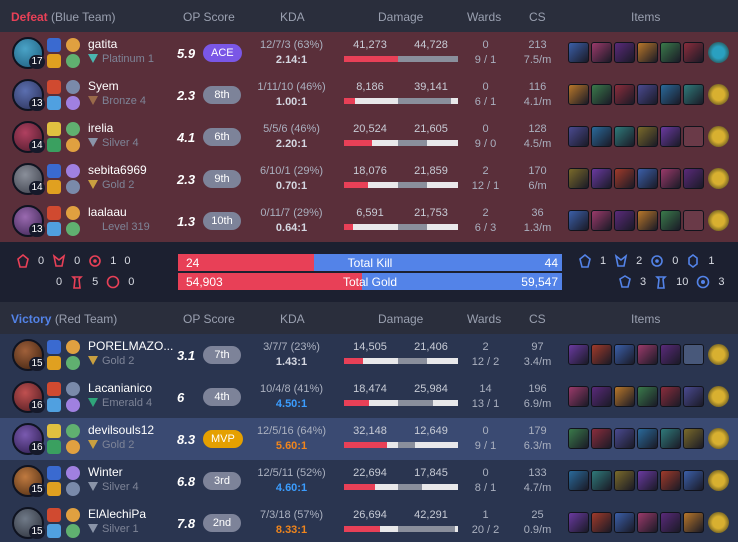 The height and width of the screenshot is (542, 738). What do you see at coordinates (117, 170) in the screenshot?
I see `summoner-name: sebita6969` at bounding box center [117, 170].